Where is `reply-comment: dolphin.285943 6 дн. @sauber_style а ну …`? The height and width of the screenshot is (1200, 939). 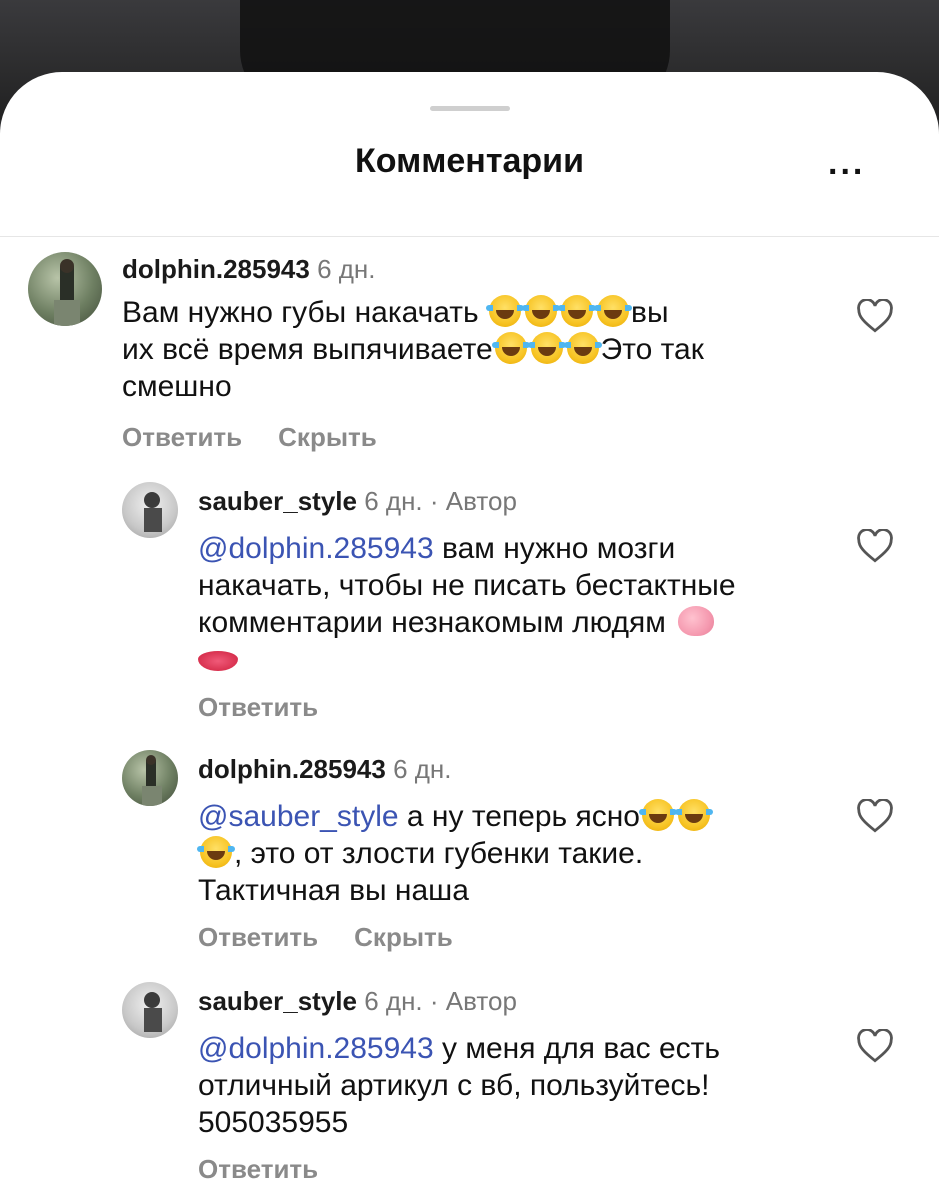
reply-comment: dolphin.285943 6 дн. @sauber_style а ну … is located at coordinates (522, 851).